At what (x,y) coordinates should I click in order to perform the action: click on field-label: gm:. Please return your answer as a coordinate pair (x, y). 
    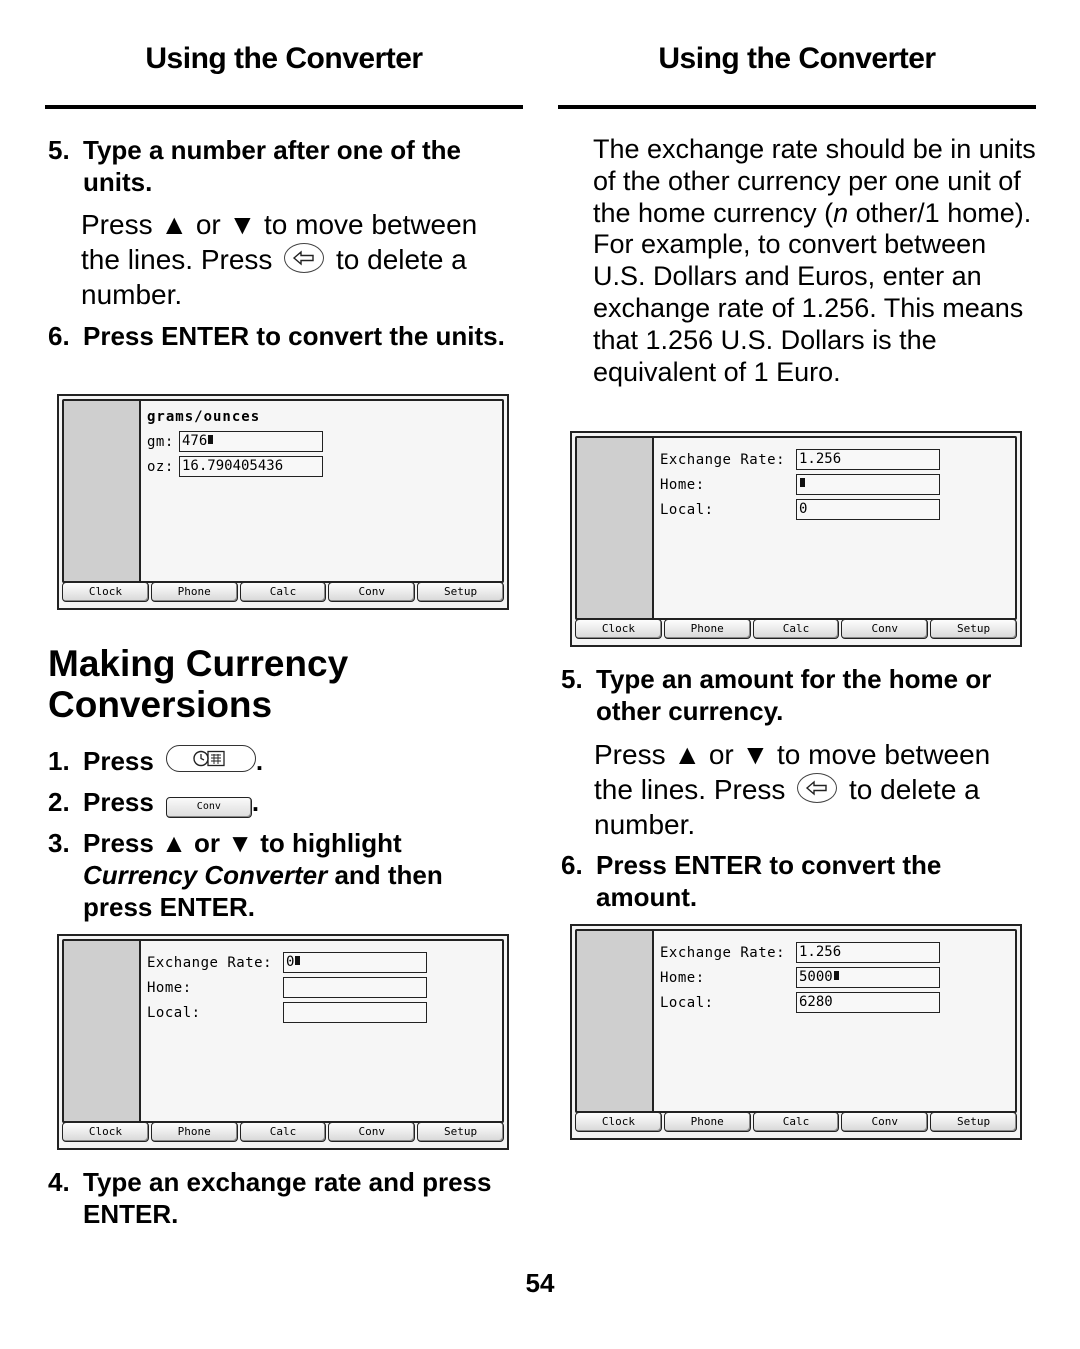
    Looking at the image, I should click on (160, 442).